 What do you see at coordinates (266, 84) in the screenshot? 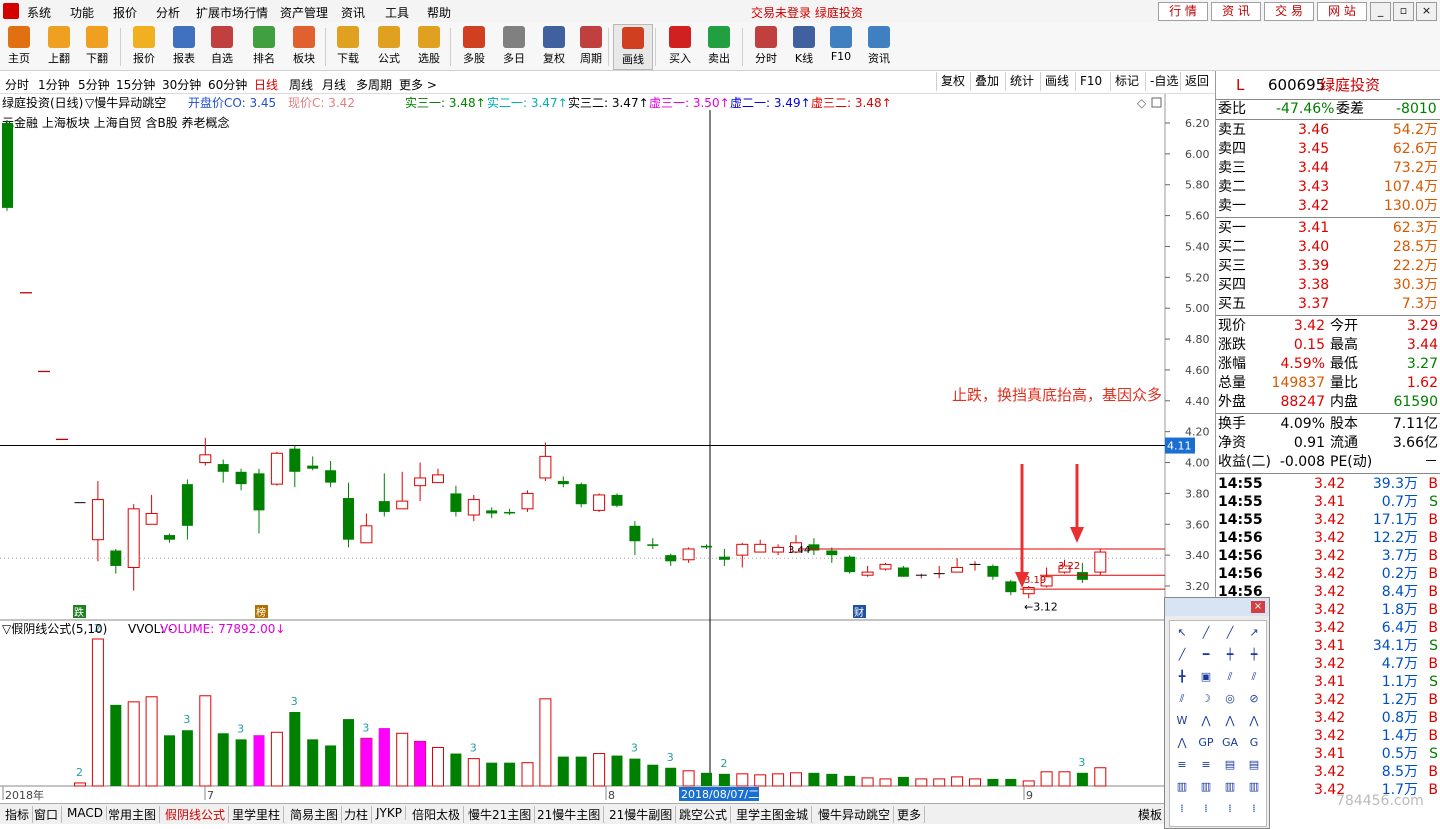
I see `period-6: 日线` at bounding box center [266, 84].